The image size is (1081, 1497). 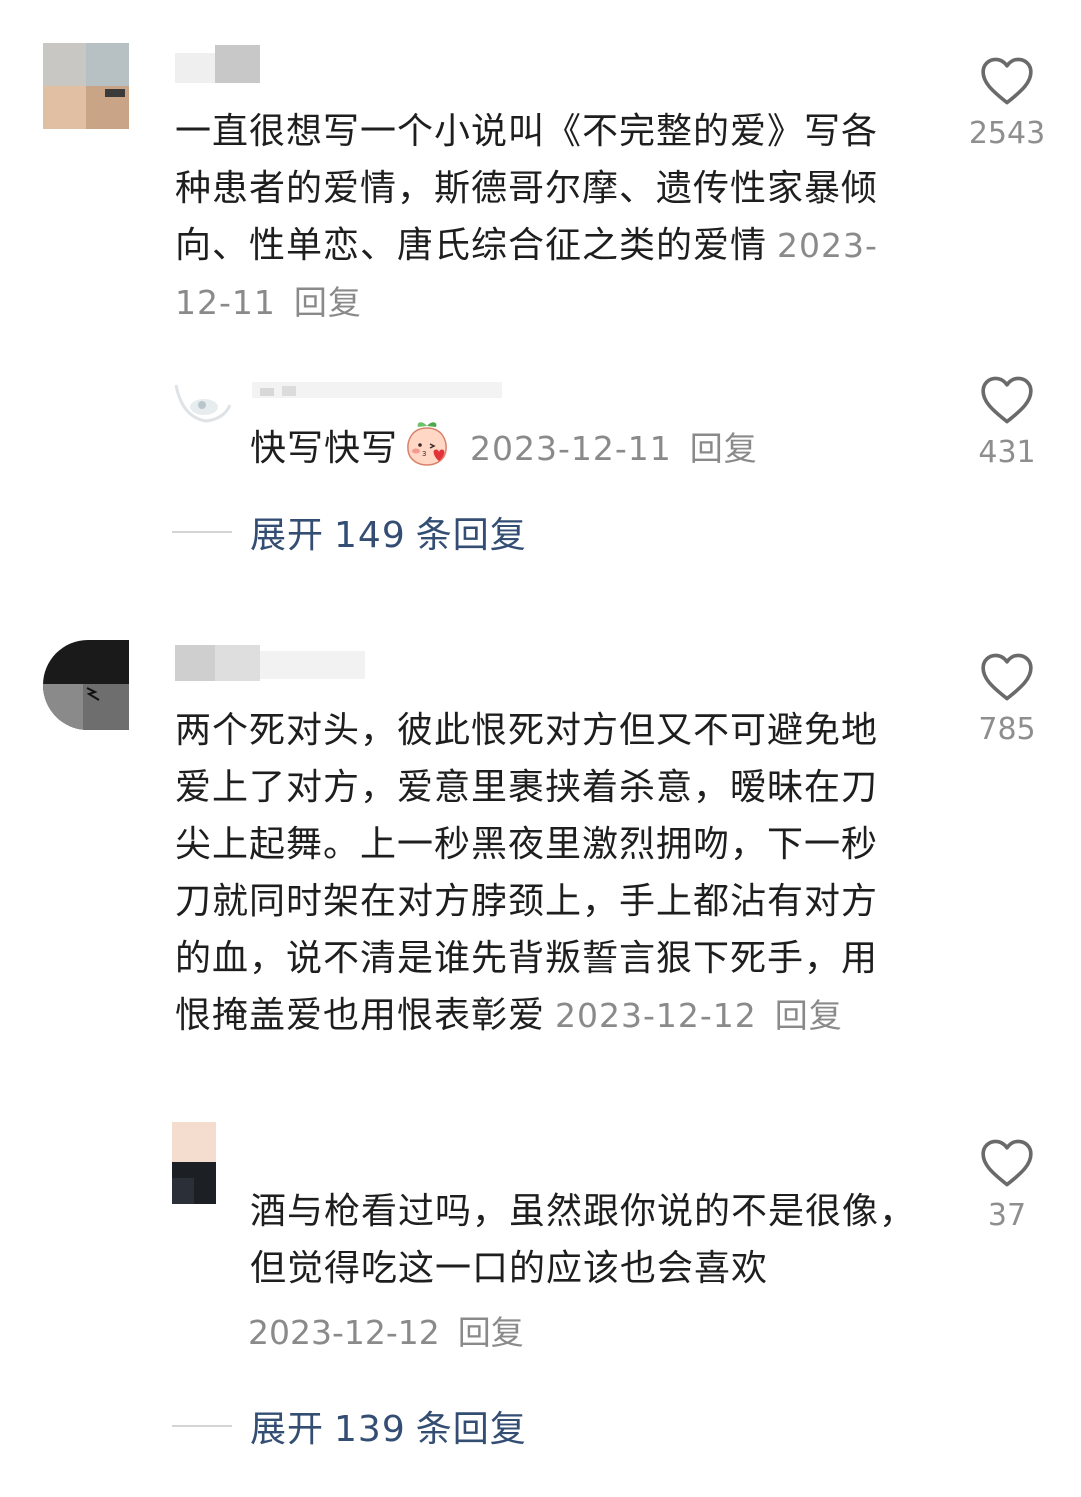 What do you see at coordinates (1007, 133) in the screenshot?
I see `like-count: 2543` at bounding box center [1007, 133].